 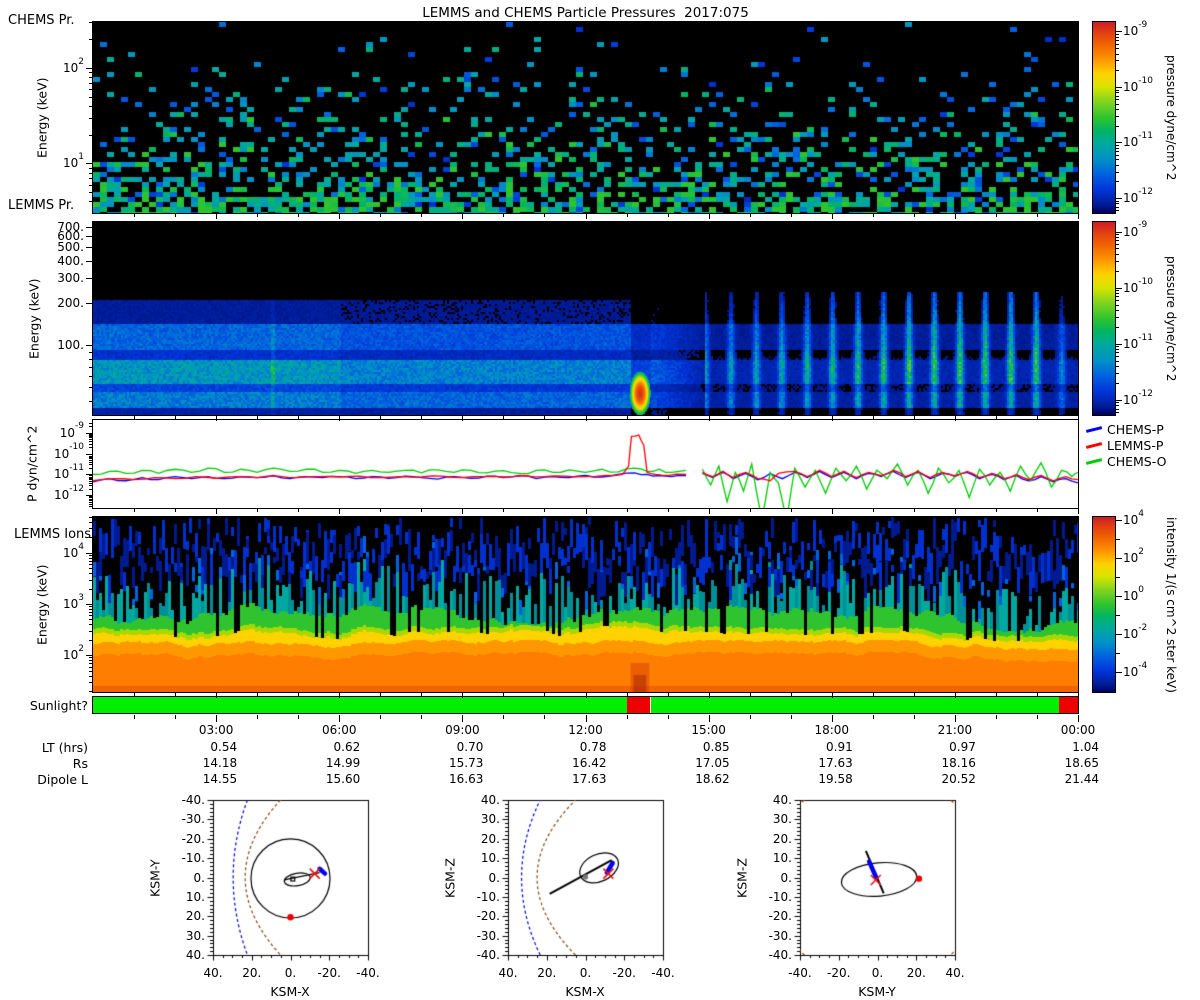 I want to click on orbit-y-tick-label: 30., so click(x=195, y=935).